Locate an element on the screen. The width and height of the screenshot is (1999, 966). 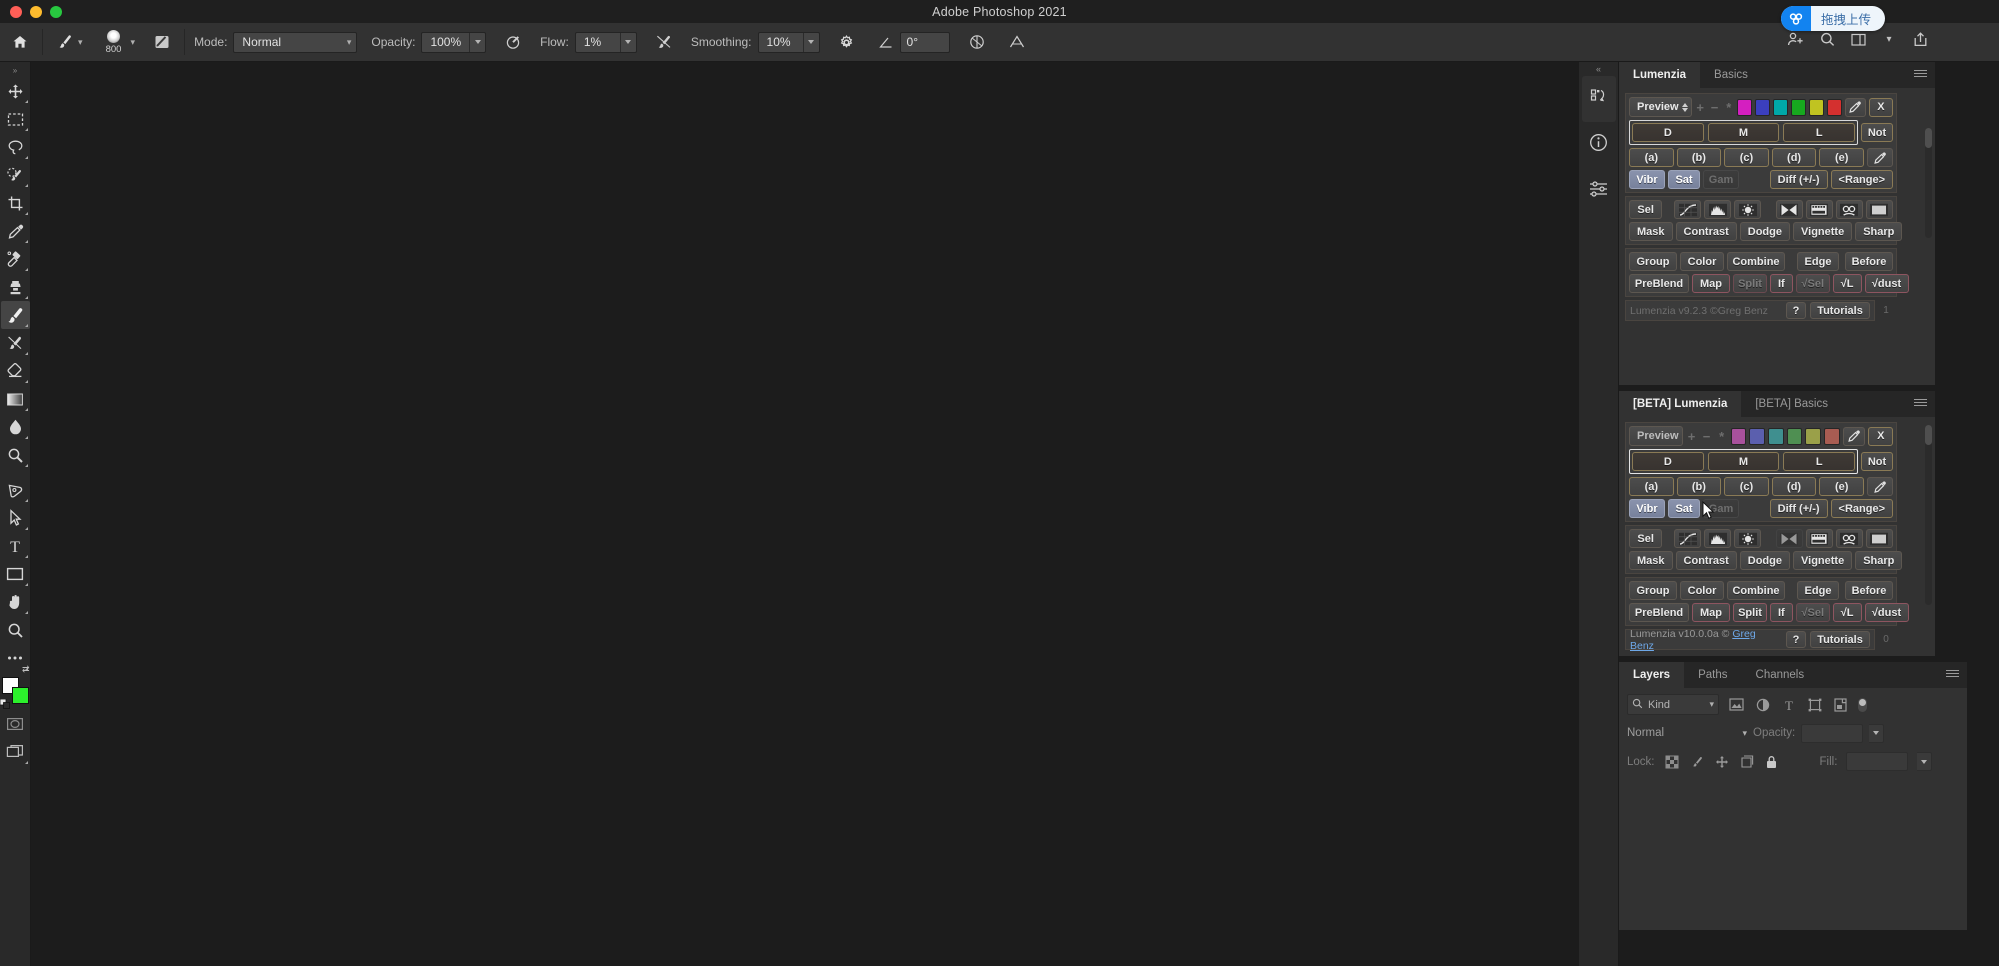
layer-fill-input is located at coordinates (1877, 761).